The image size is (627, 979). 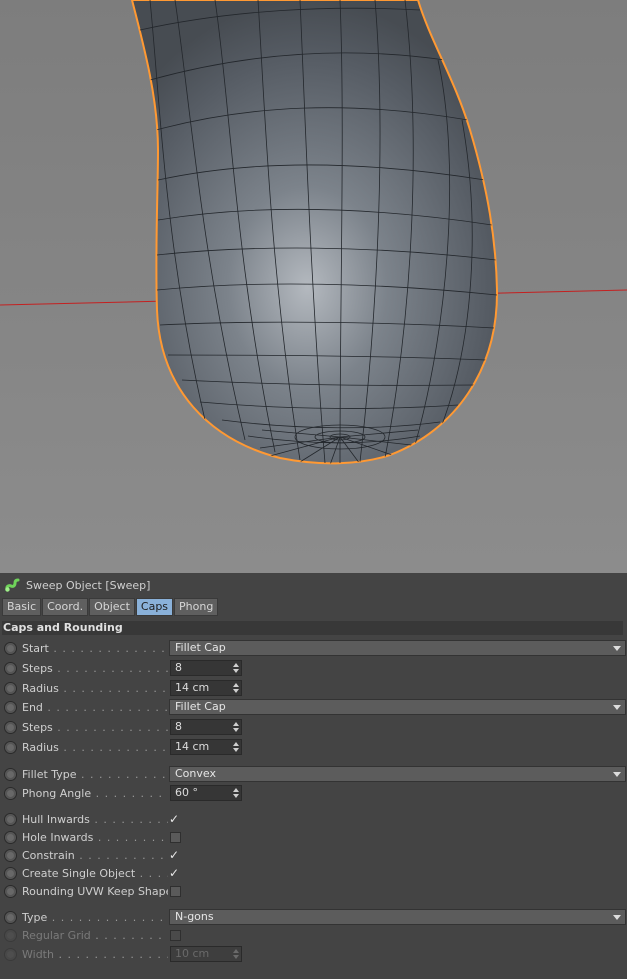 What do you see at coordinates (196, 607) in the screenshot?
I see `tab-phong: Phong` at bounding box center [196, 607].